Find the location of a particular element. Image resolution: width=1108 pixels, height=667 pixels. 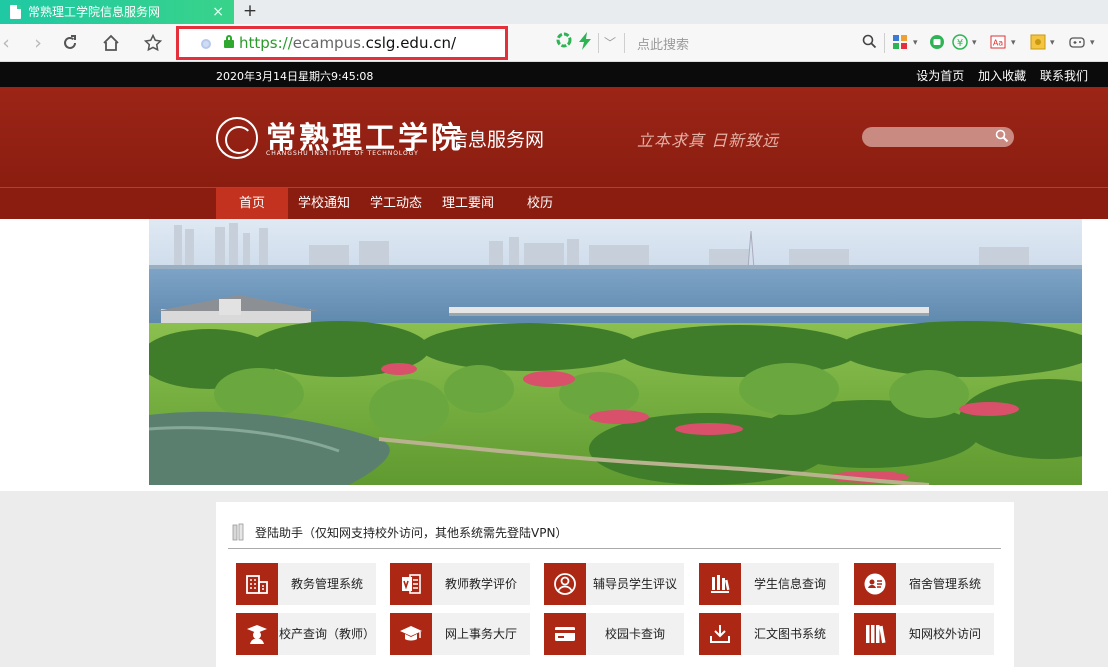

tile-label: 学生信息查询 is located at coordinates (789, 584).